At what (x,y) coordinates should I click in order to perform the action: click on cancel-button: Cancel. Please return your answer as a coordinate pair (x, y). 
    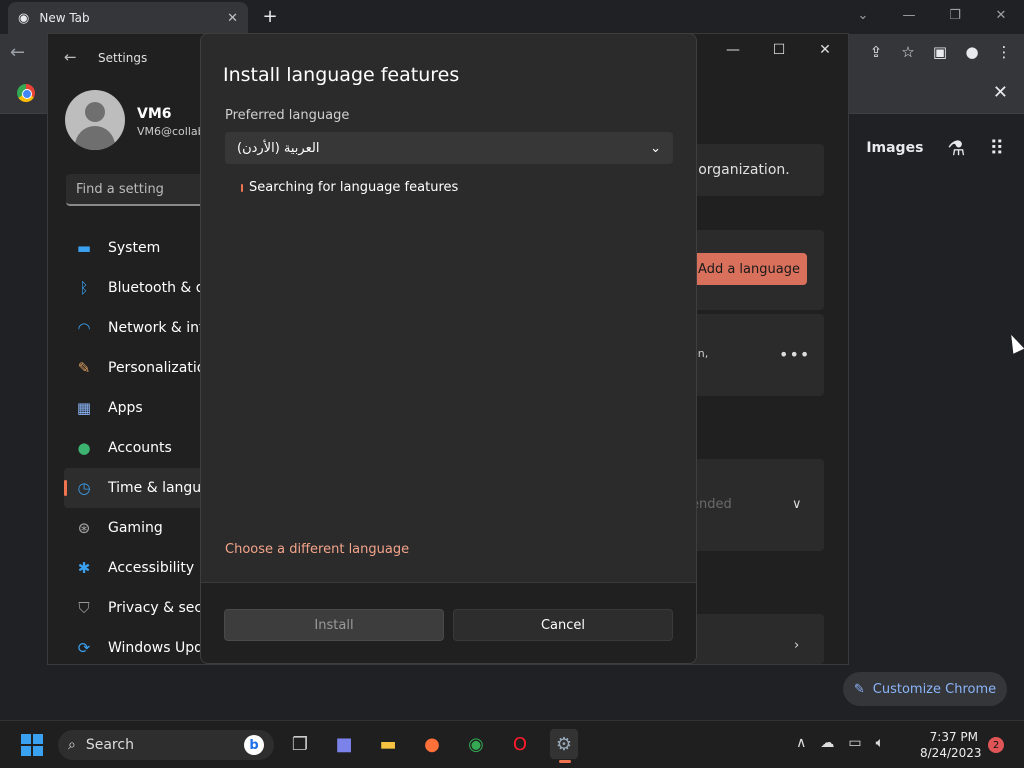
    Looking at the image, I should click on (563, 625).